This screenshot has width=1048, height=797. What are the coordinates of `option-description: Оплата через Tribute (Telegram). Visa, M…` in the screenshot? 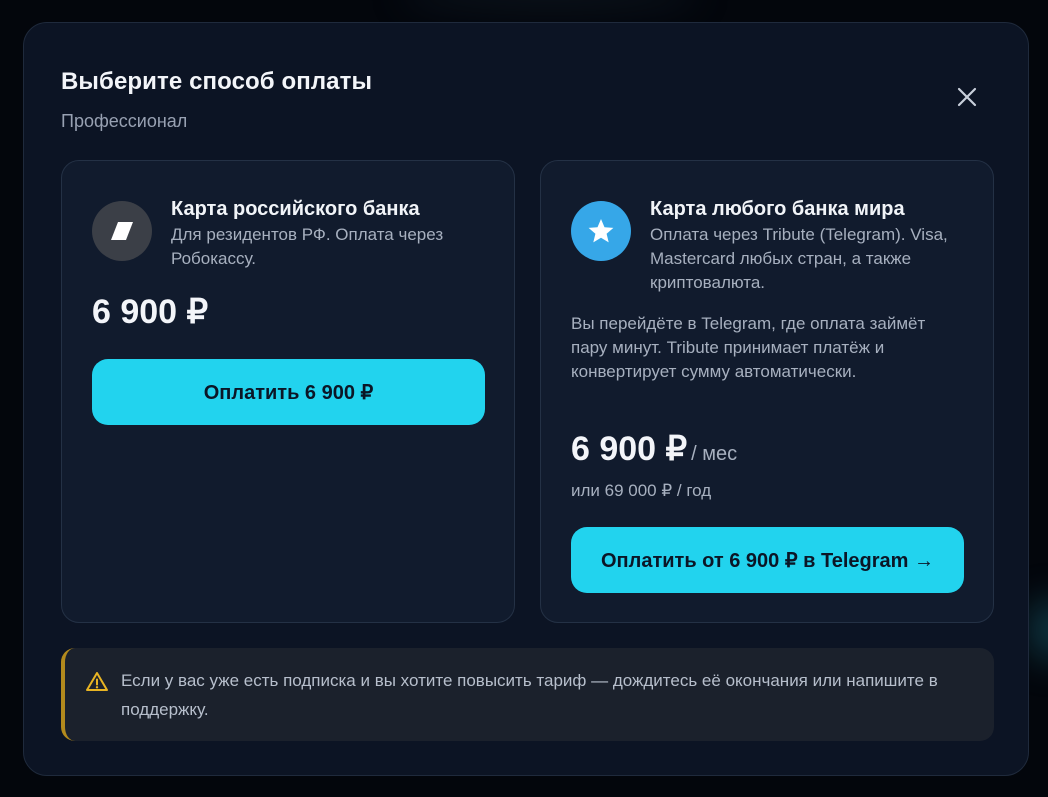 It's located at (799, 258).